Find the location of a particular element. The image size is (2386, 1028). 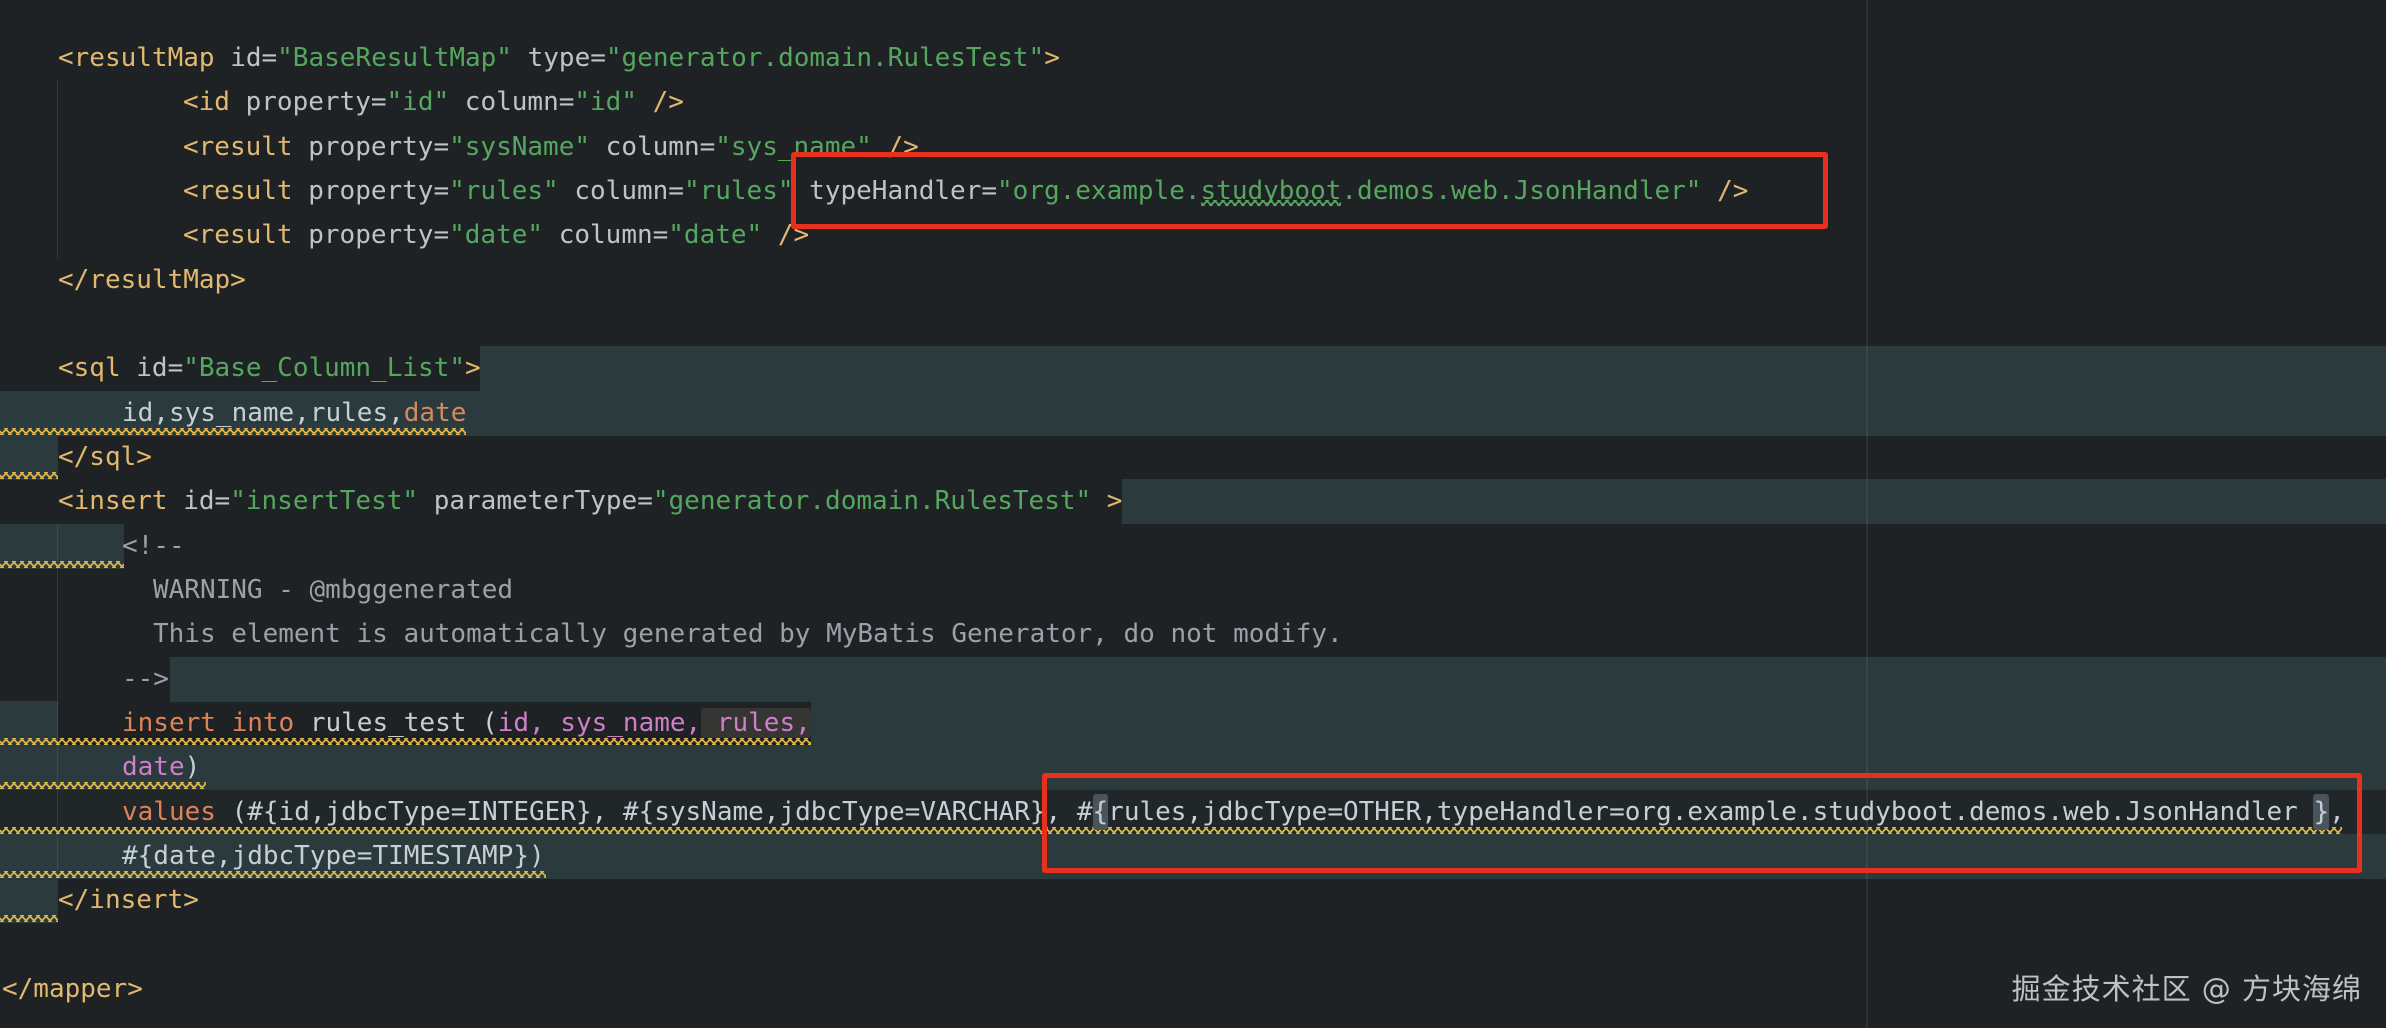

code-line-9: </sql> is located at coordinates (105, 457).